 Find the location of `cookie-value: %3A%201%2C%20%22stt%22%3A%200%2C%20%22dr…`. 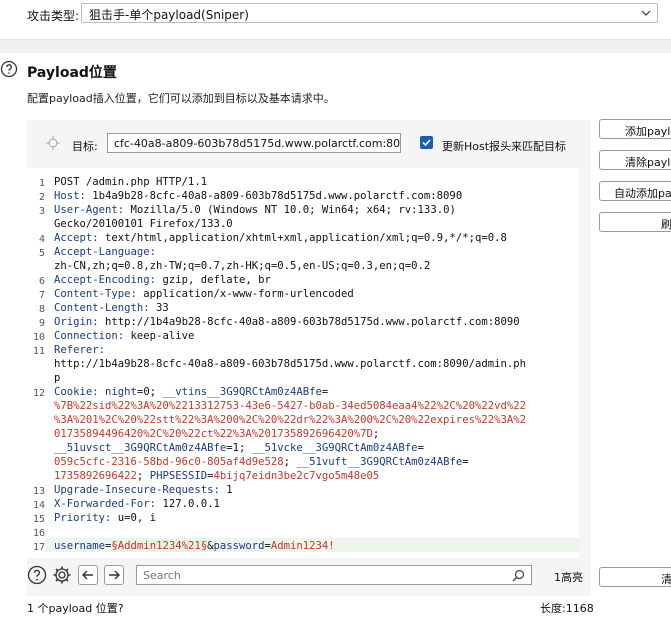

cookie-value: %3A%201%2C%20%22stt%22%3A%200%2C%20%22dr… is located at coordinates (290, 420).